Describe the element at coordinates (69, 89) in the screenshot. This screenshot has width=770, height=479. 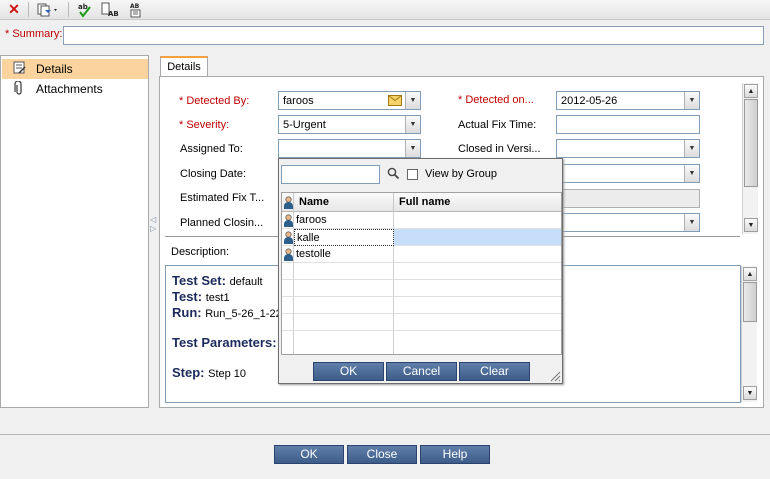
I see `sidebar-item-label: Attachments` at that location.